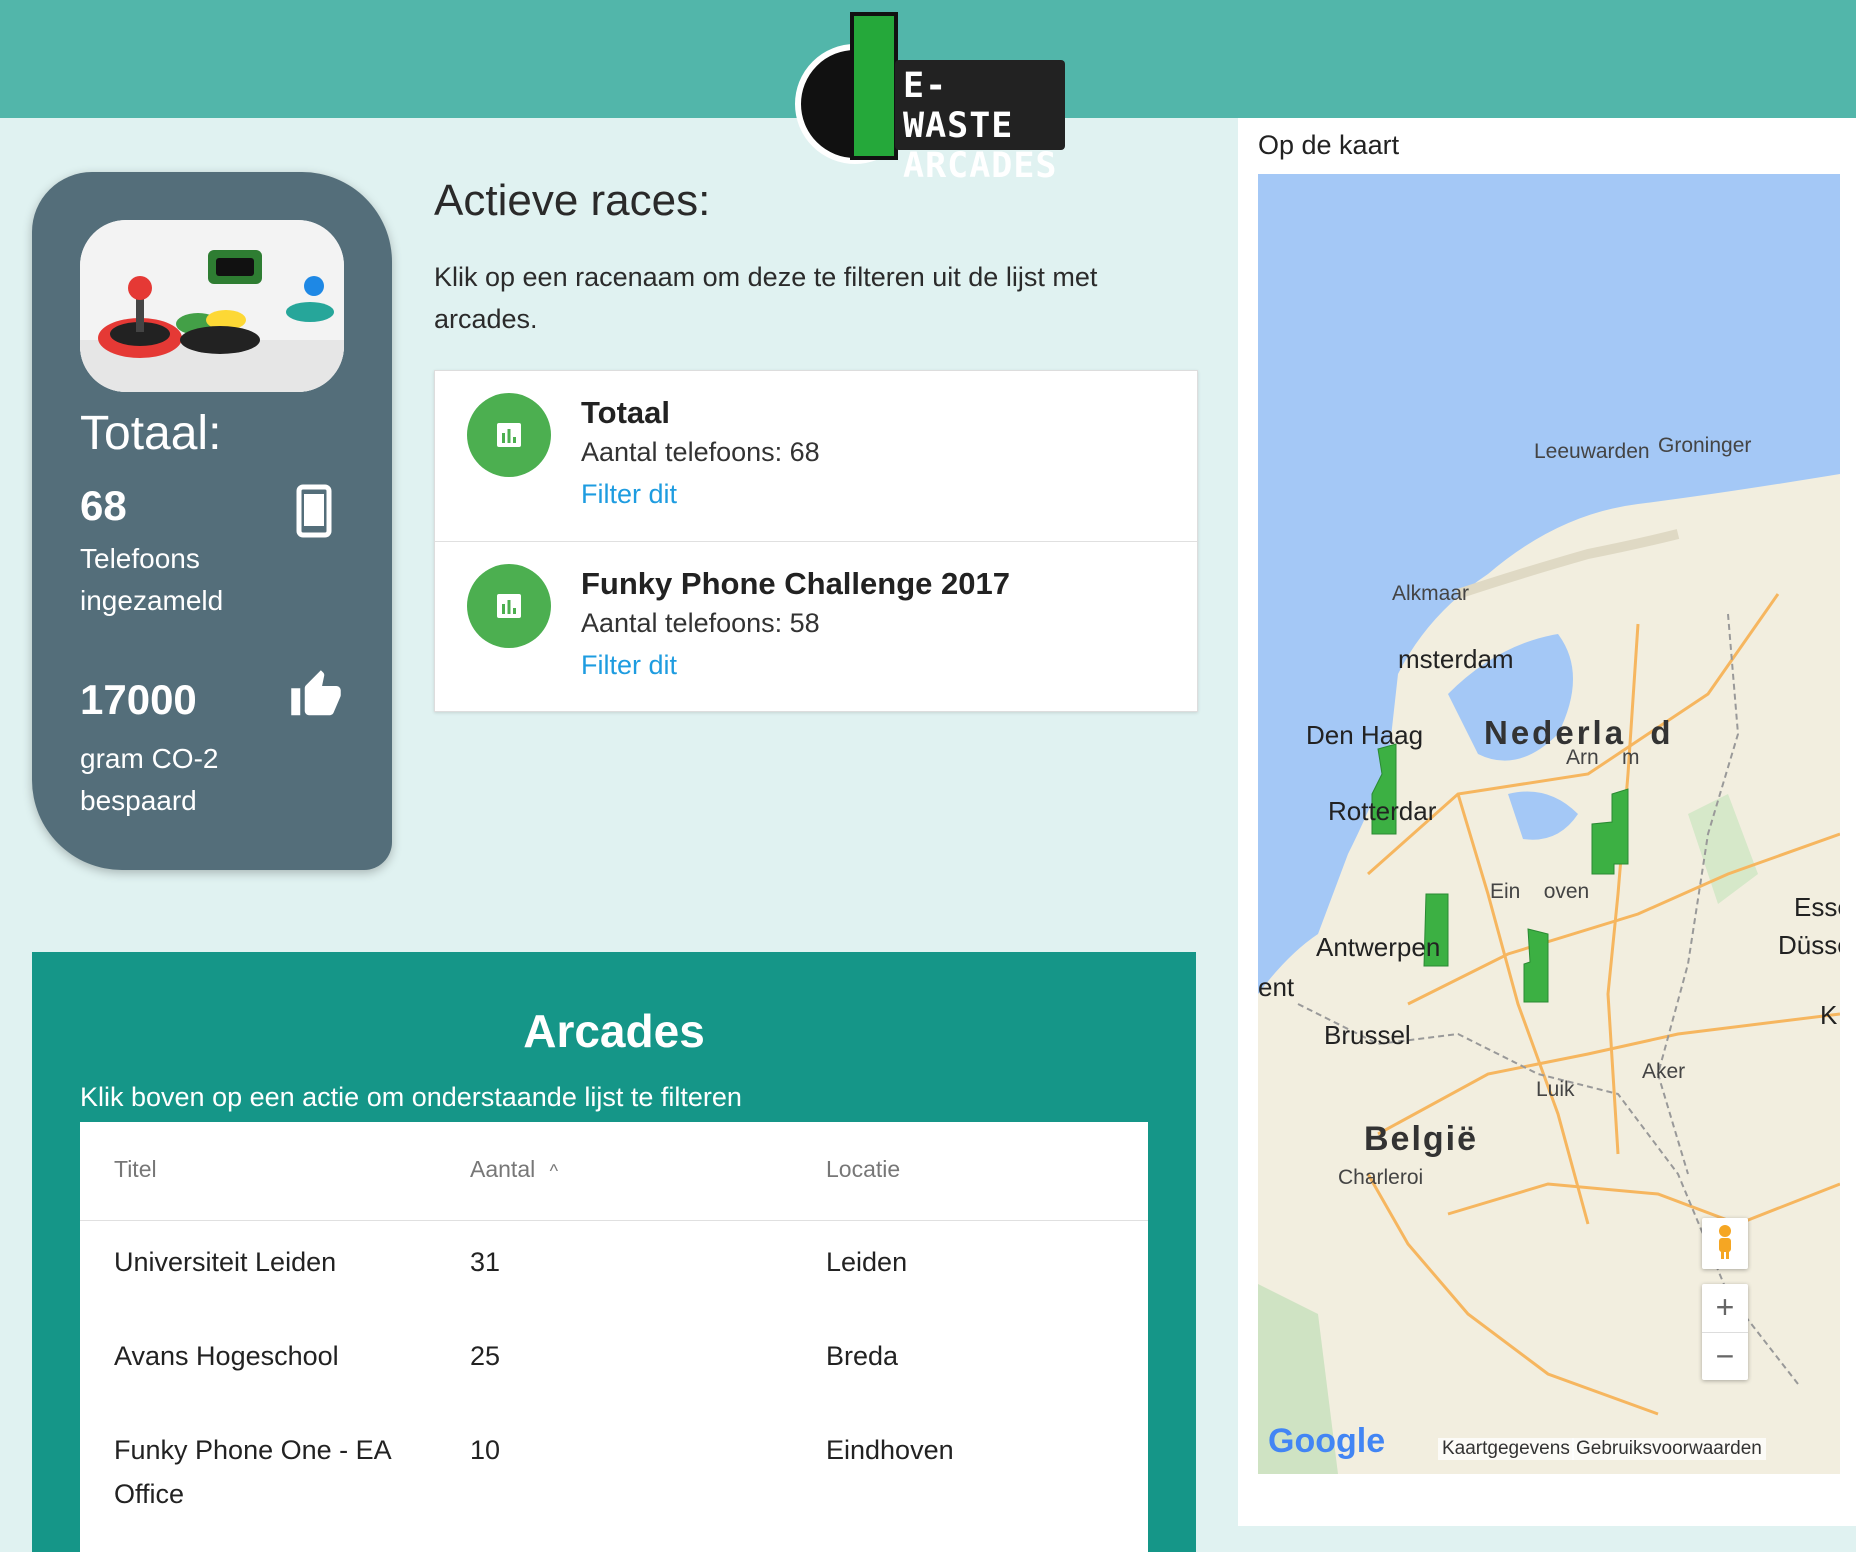 The width and height of the screenshot is (1856, 1552). Describe the element at coordinates (625, 413) in the screenshot. I see `race-name: Totaal` at that location.